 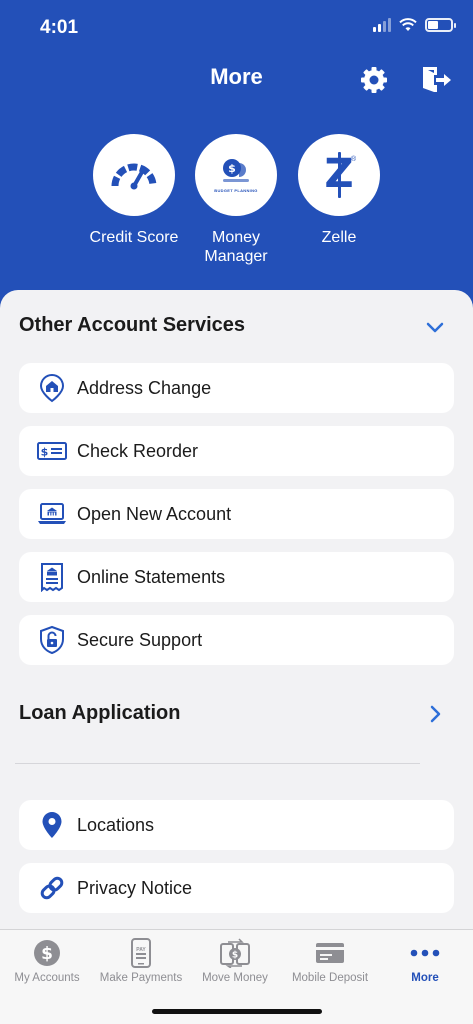 I want to click on credit-score-circle, so click(x=134, y=175).